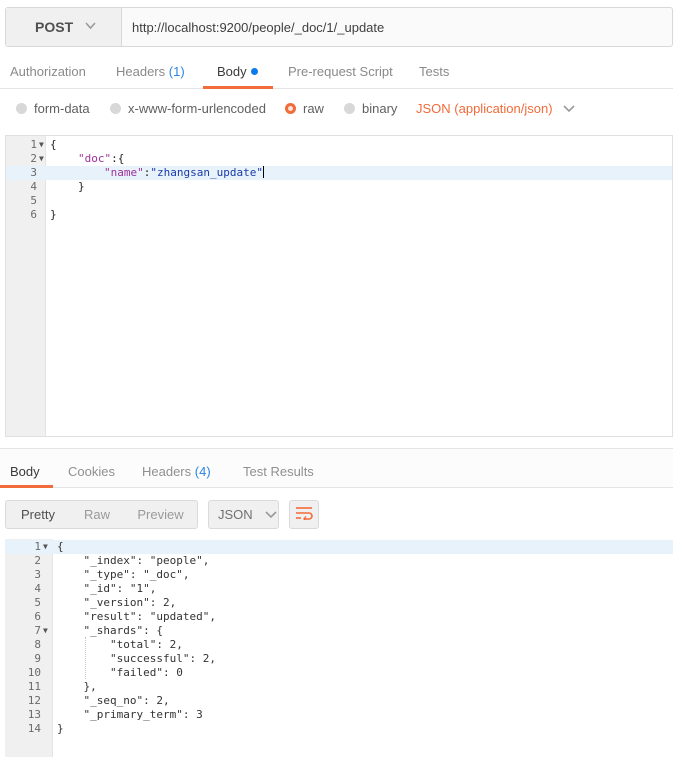  I want to click on code-line: 4 }, so click(339, 187).